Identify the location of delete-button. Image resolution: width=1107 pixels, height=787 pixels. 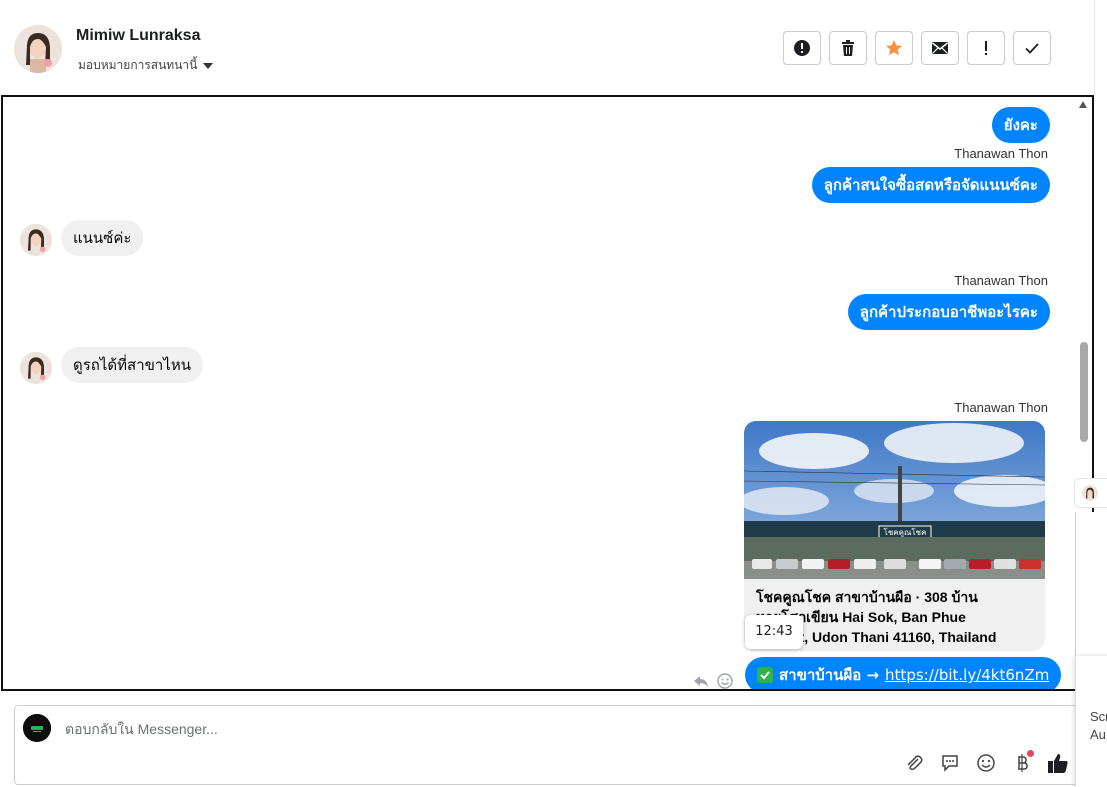
(848, 48).